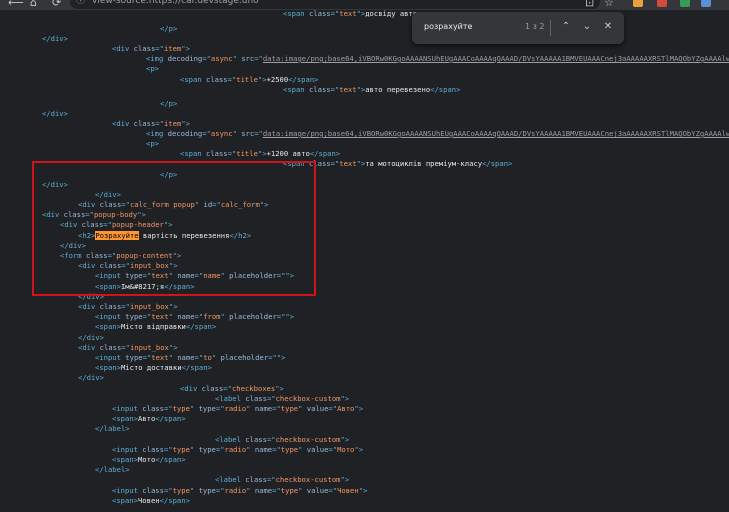 The width and height of the screenshot is (729, 512). What do you see at coordinates (175, 4) in the screenshot?
I see `address-url: view-source:https://car.devstage.uno` at bounding box center [175, 4].